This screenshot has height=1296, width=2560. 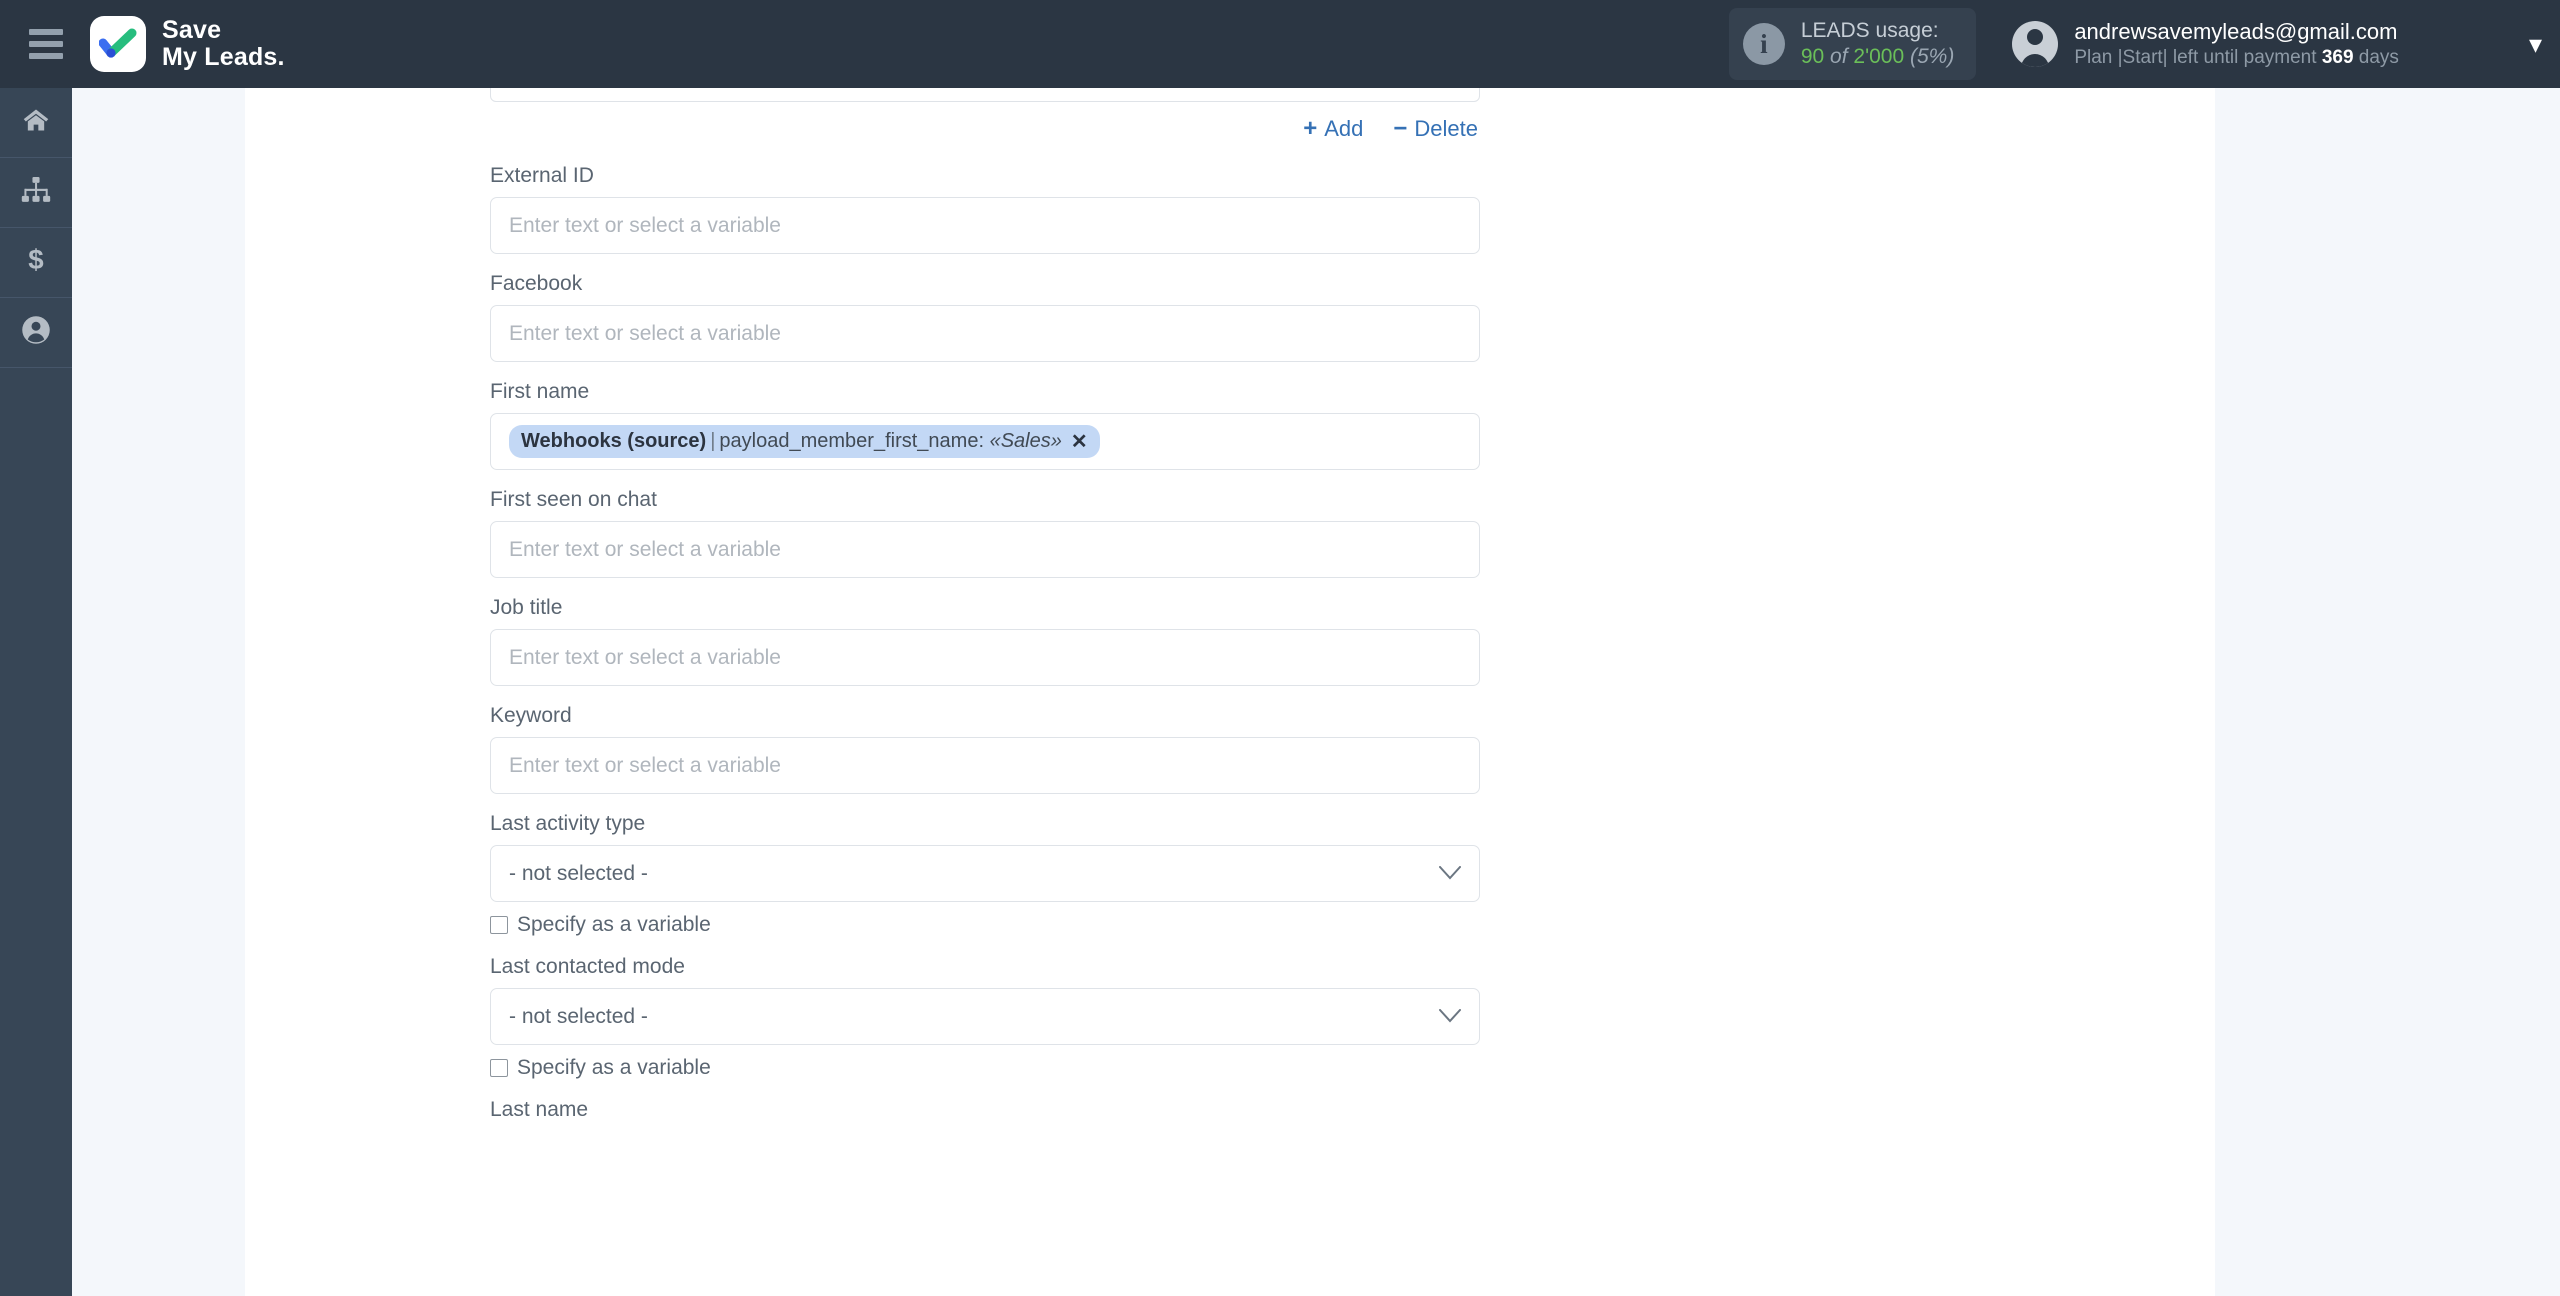 I want to click on leads-usage-badge: i LEADS usage: 90 of 2'000 (5%), so click(x=1852, y=44).